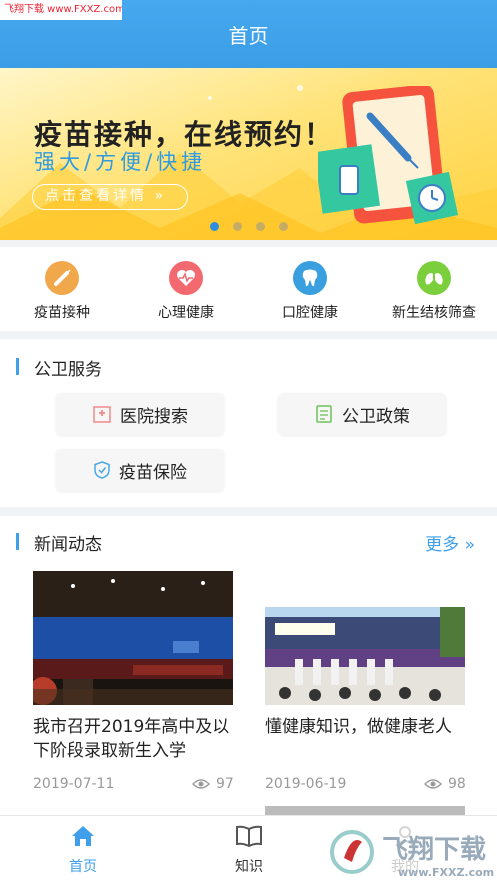 This screenshot has height=883, width=497. I want to click on document-icon, so click(324, 414).